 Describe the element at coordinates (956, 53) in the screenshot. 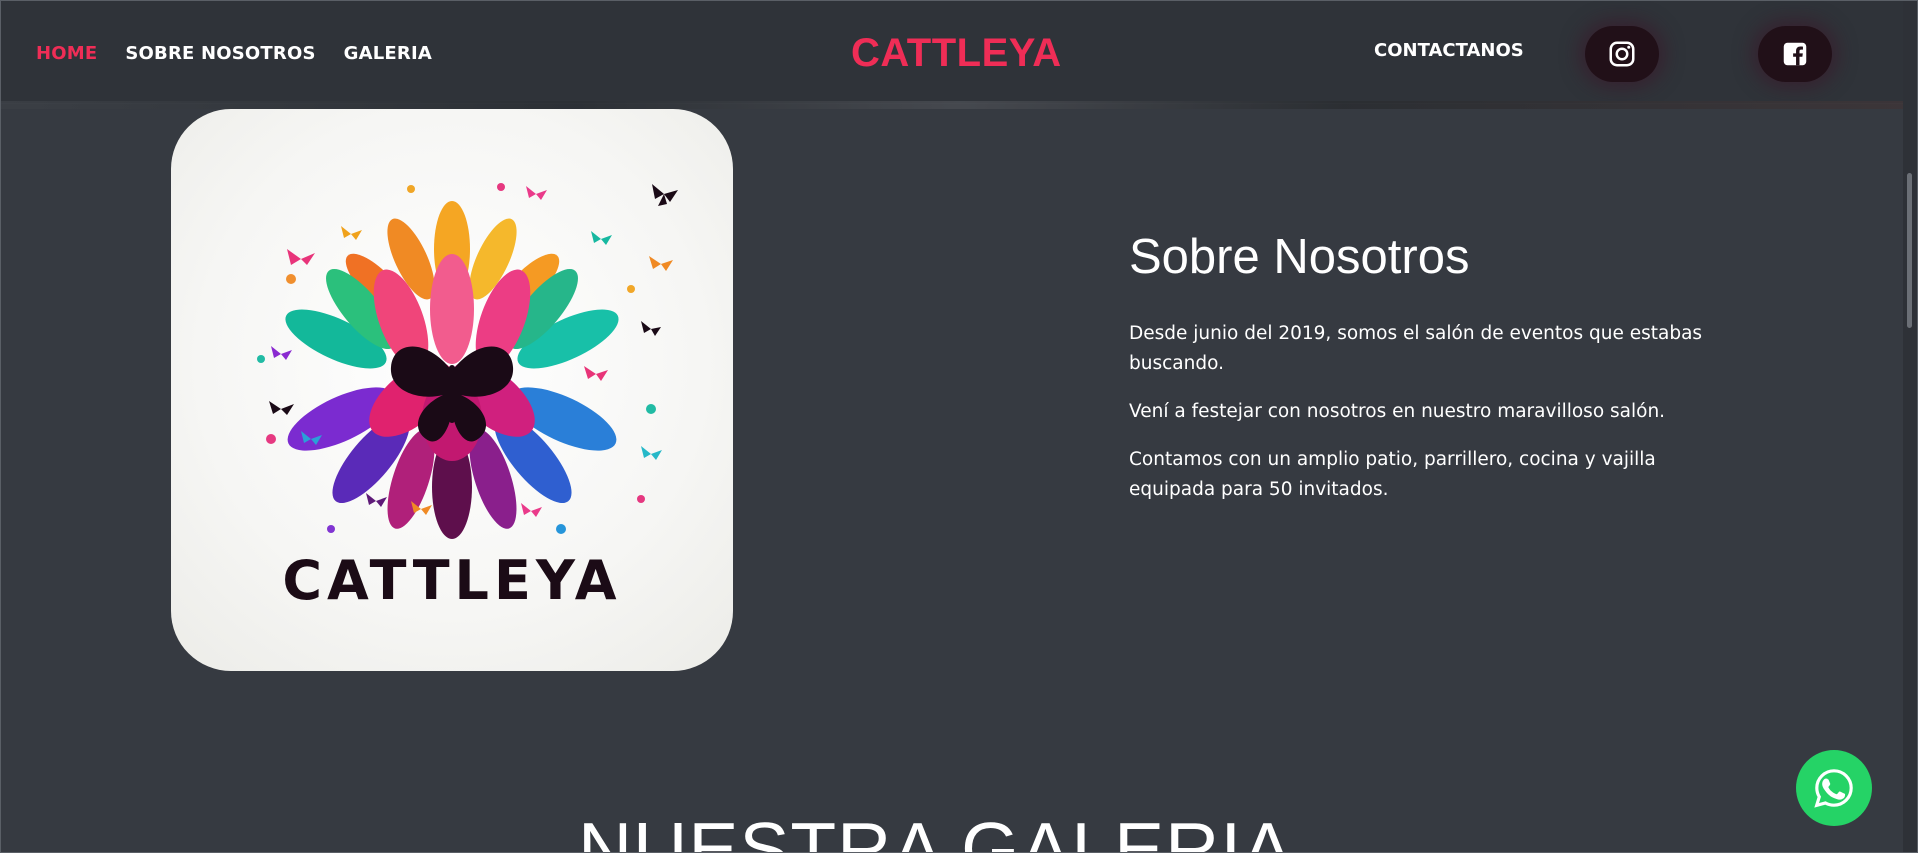

I see `brand-title: CATTLEYA` at that location.